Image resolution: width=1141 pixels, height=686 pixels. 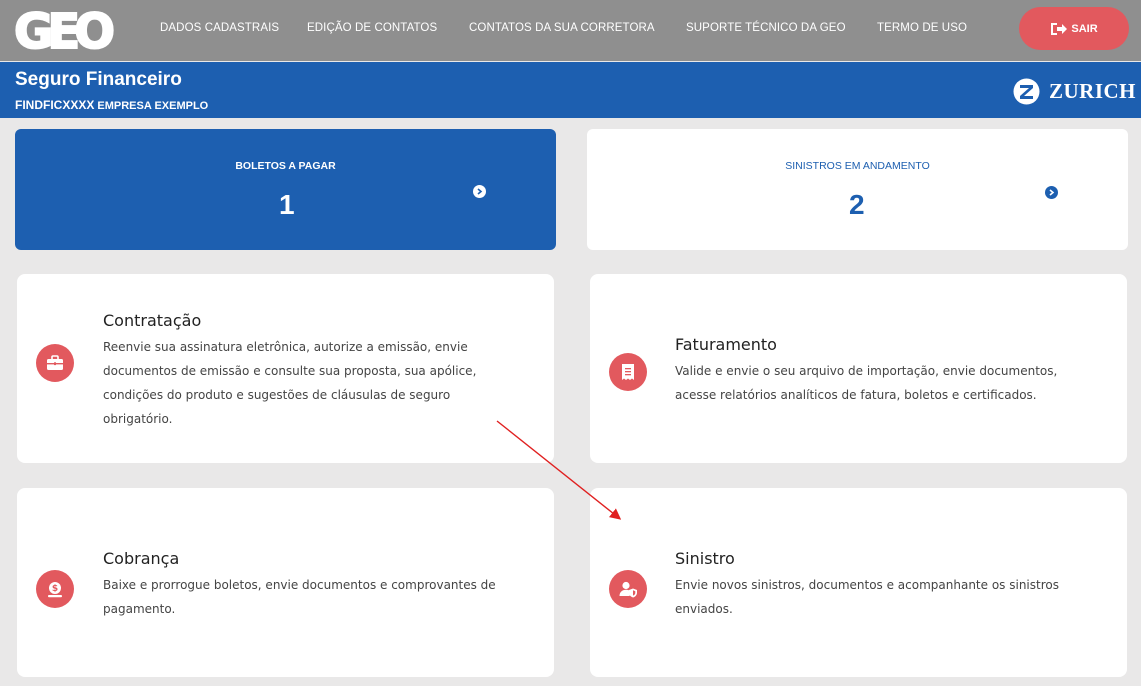 I want to click on description-line: obrigatório., so click(x=138, y=419).